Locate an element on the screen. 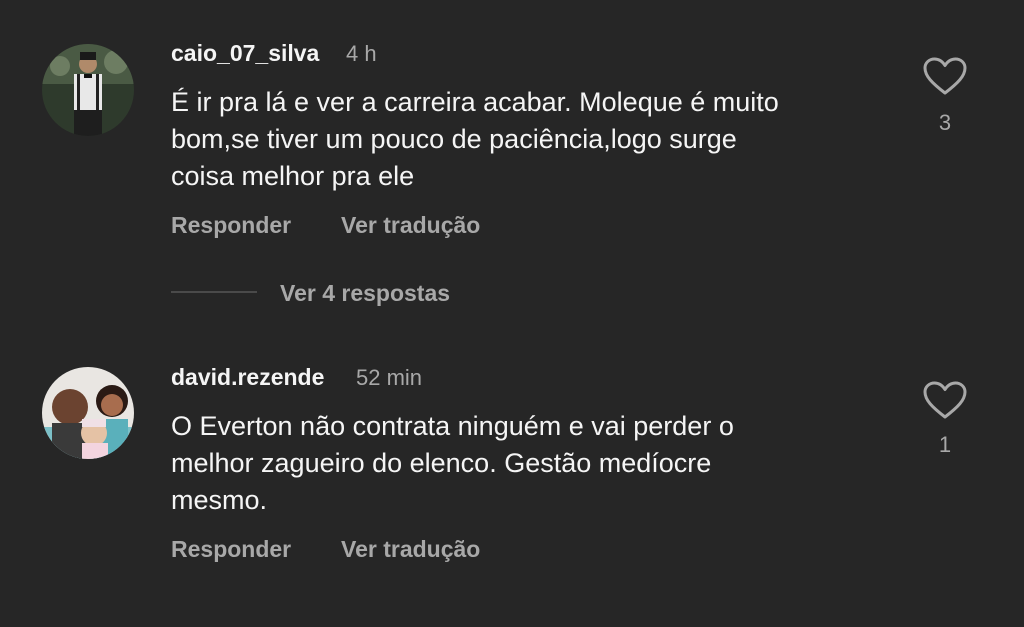 The height and width of the screenshot is (627, 1024). comment-text-line: coisa melhor pra ele is located at coordinates (293, 176).